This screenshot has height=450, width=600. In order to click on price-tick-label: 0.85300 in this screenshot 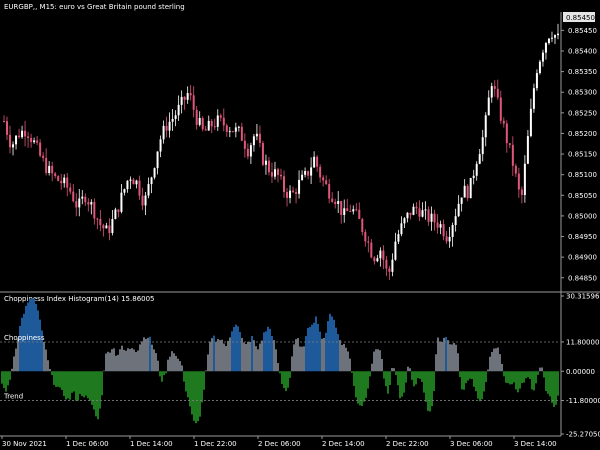, I will do `click(582, 93)`.